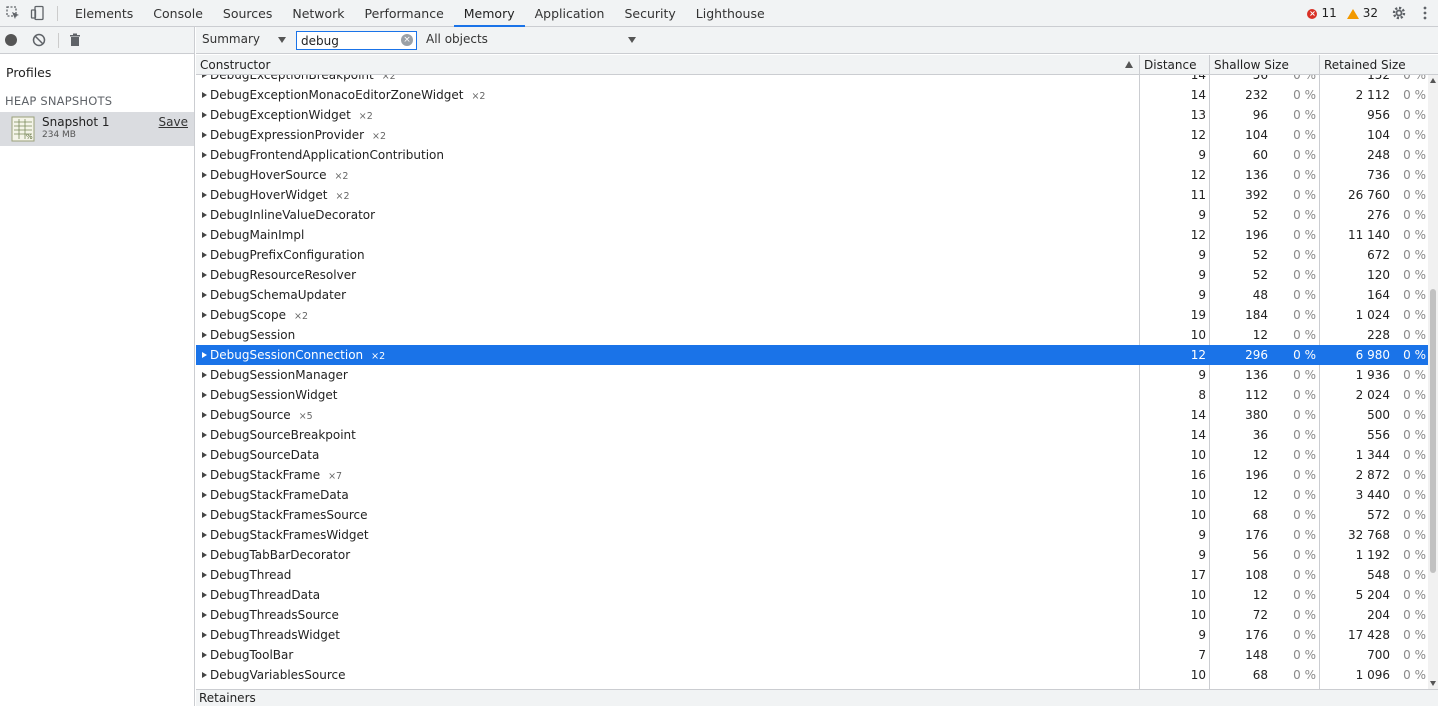  Describe the element at coordinates (404, 13) in the screenshot. I see `tab-performance: Performance` at that location.